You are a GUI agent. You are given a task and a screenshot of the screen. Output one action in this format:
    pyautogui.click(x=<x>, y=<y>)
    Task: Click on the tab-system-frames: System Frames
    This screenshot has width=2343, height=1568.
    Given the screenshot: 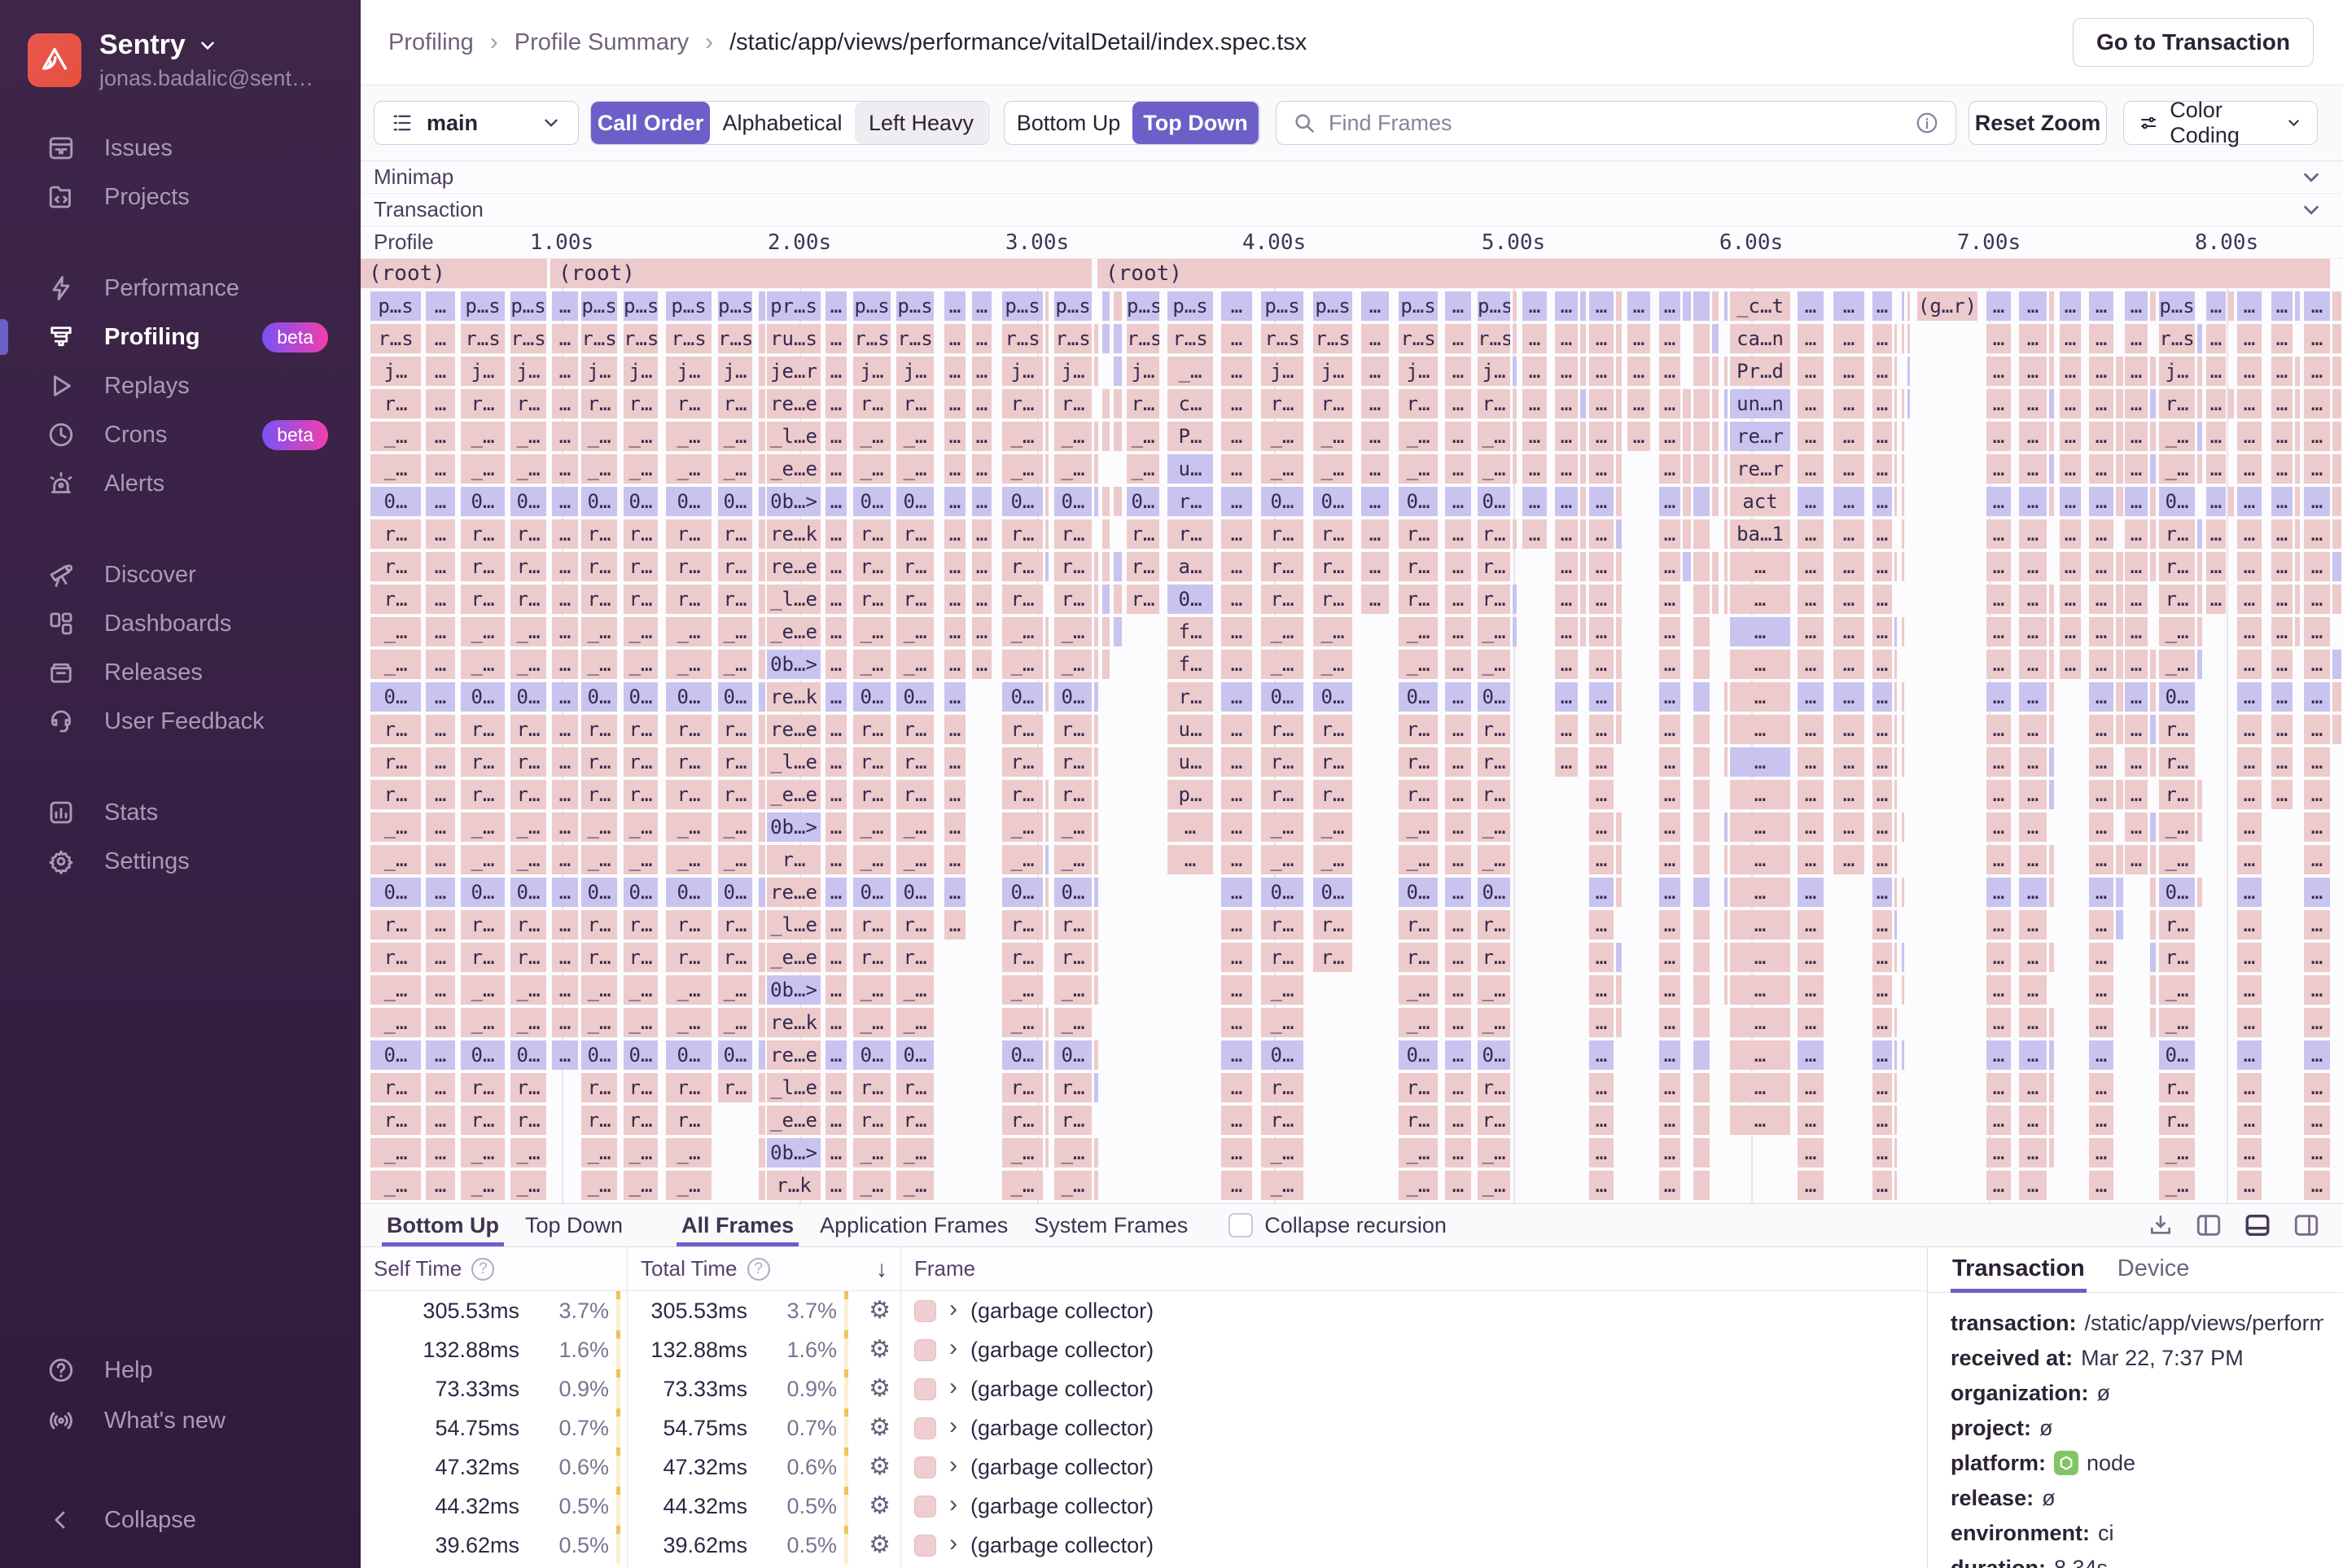 What is the action you would take?
    pyautogui.click(x=1111, y=1225)
    